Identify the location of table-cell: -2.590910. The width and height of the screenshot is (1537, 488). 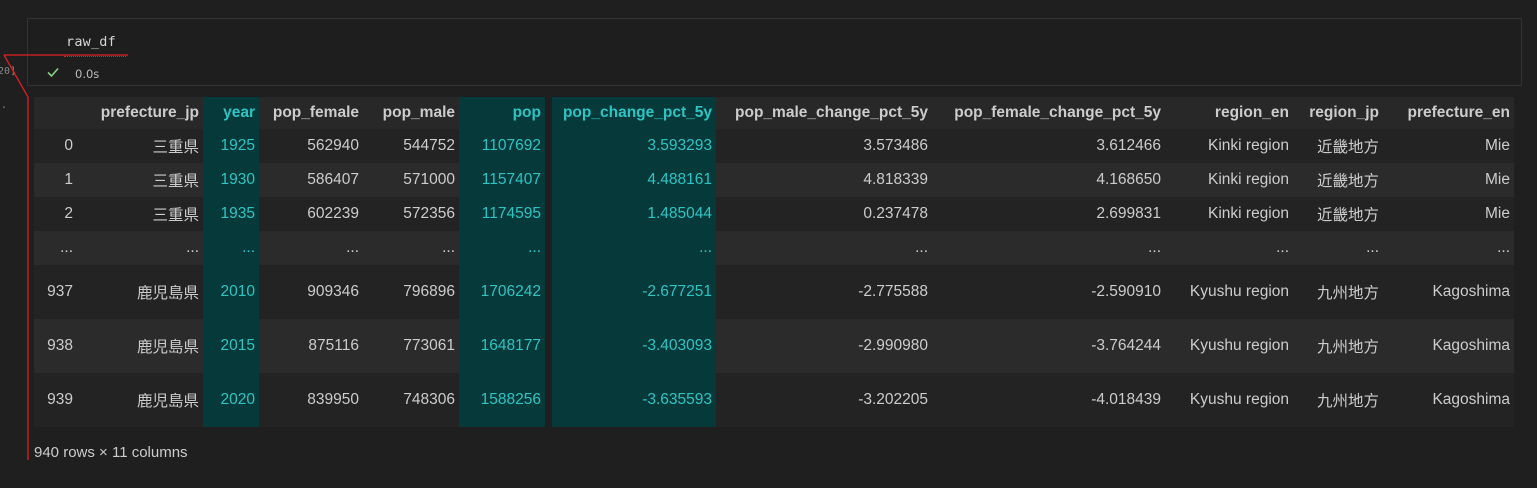
(1048, 292).